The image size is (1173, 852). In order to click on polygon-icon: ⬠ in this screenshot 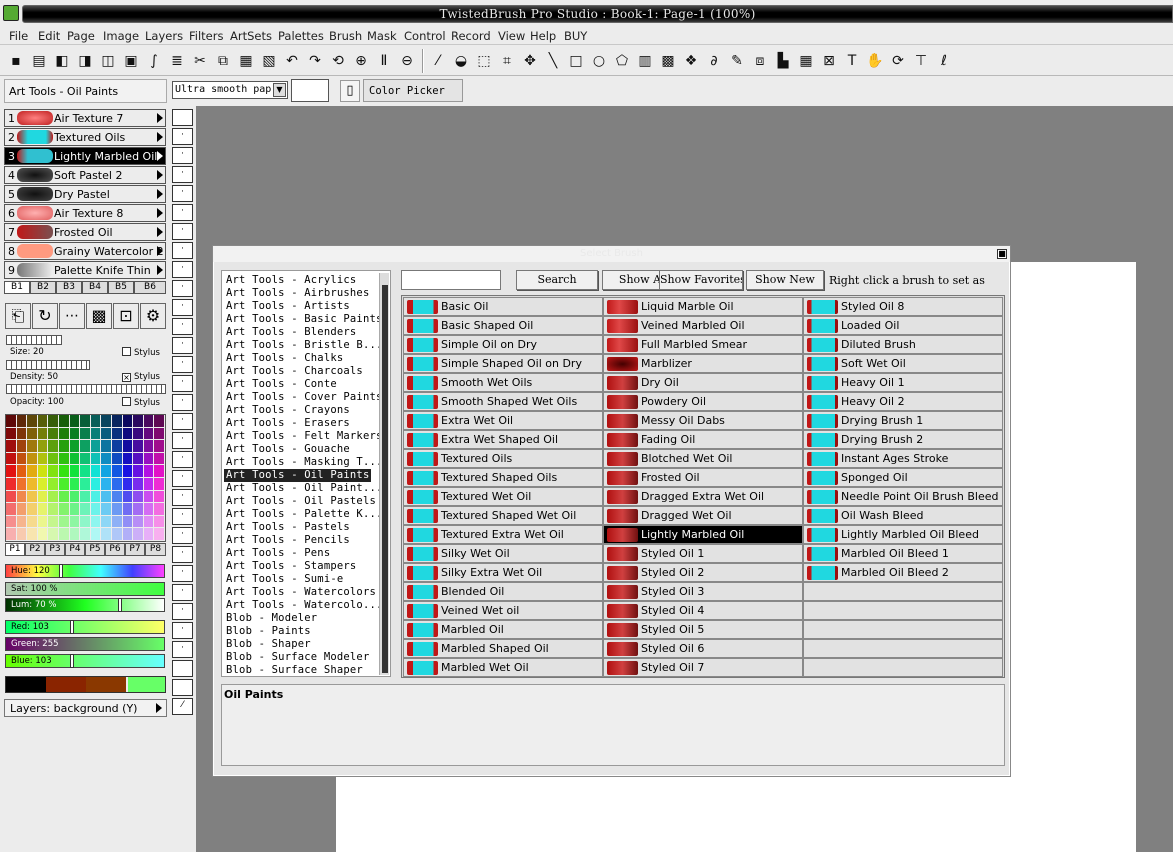, I will do `click(622, 61)`.